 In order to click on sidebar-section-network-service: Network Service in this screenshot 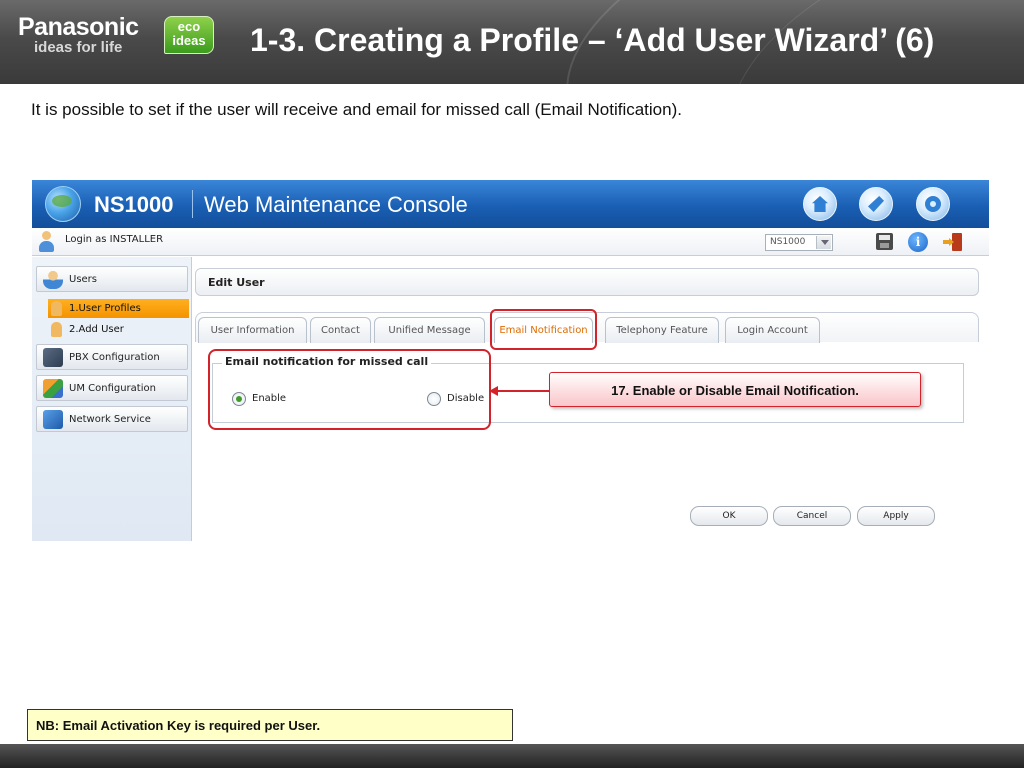, I will do `click(112, 419)`.